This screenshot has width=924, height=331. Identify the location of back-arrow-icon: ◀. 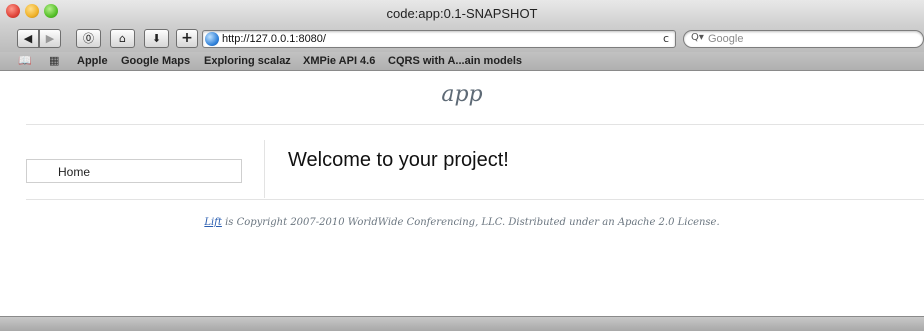
(28, 38).